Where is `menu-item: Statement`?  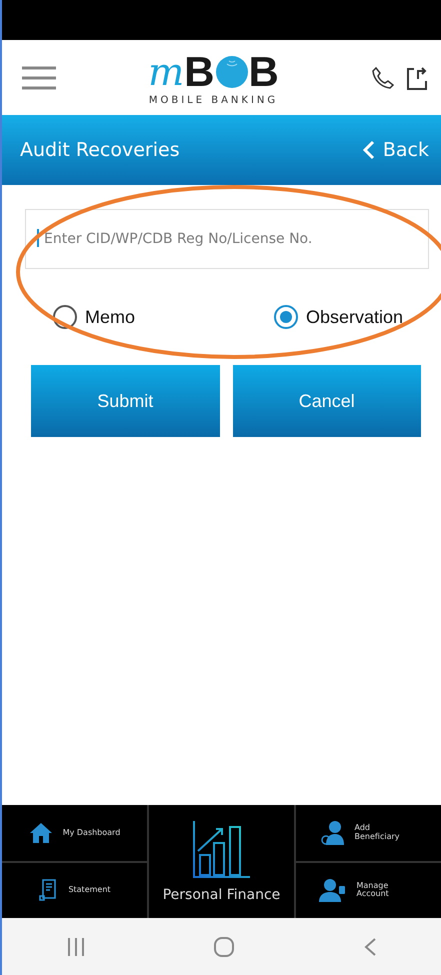
menu-item: Statement is located at coordinates (74, 890).